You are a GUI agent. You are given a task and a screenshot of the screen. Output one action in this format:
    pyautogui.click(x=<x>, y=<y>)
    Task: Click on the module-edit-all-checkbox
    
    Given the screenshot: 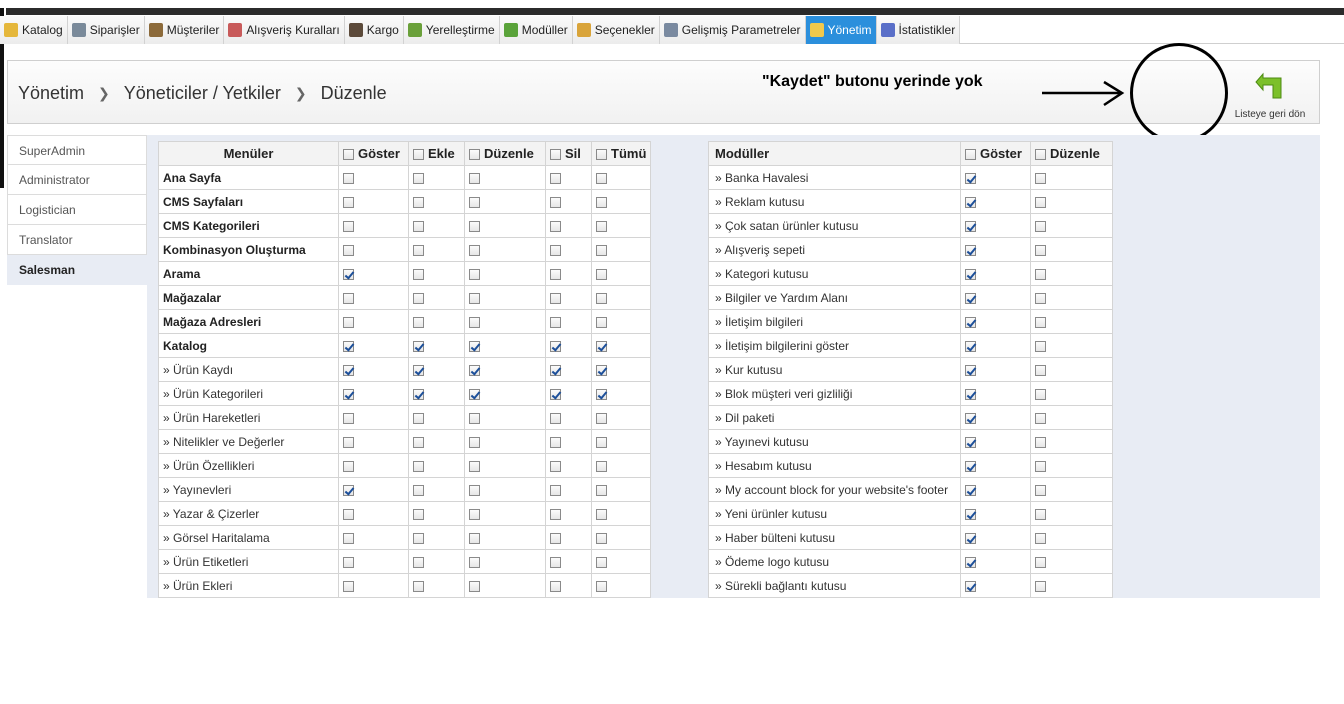 What is the action you would take?
    pyautogui.click(x=1040, y=155)
    